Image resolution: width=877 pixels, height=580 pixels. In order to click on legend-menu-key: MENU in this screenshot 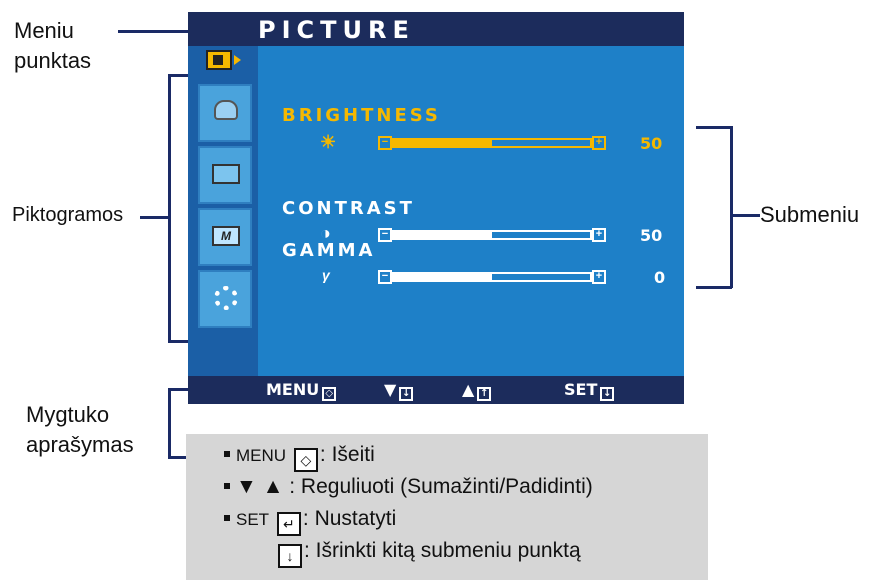, I will do `click(261, 455)`.